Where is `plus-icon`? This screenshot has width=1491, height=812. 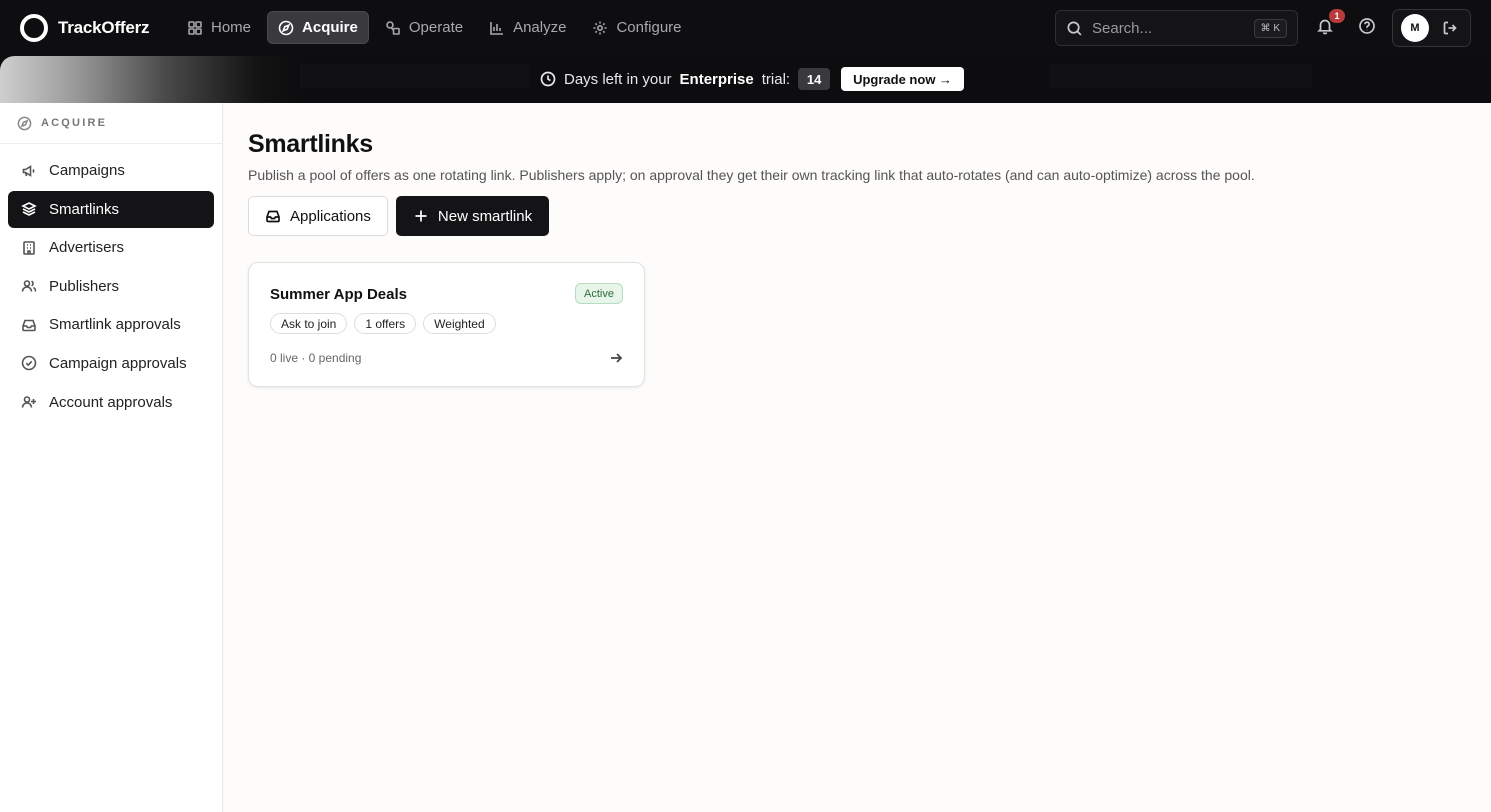 plus-icon is located at coordinates (421, 216).